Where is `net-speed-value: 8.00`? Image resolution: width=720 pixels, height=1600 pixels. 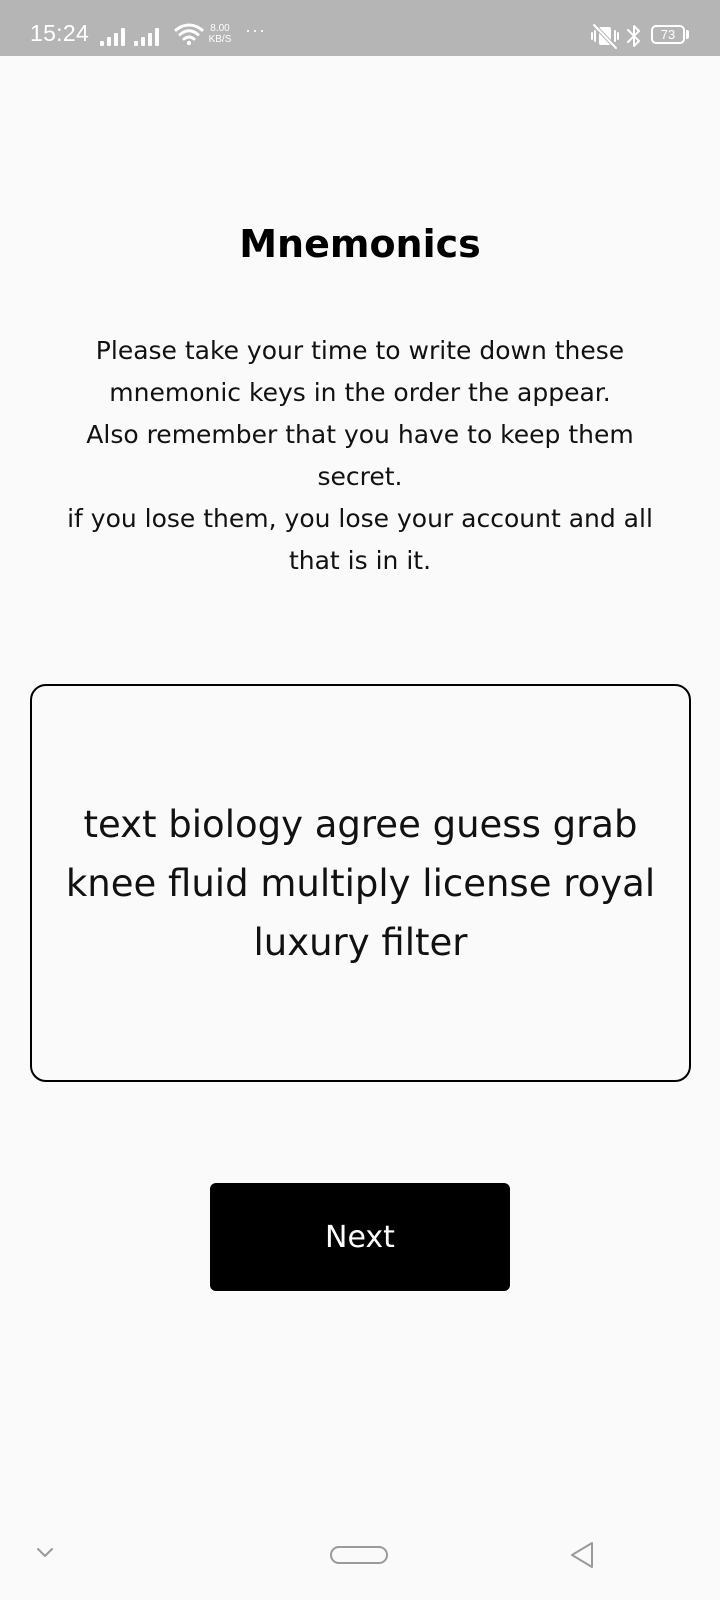
net-speed-value: 8.00 is located at coordinates (220, 28).